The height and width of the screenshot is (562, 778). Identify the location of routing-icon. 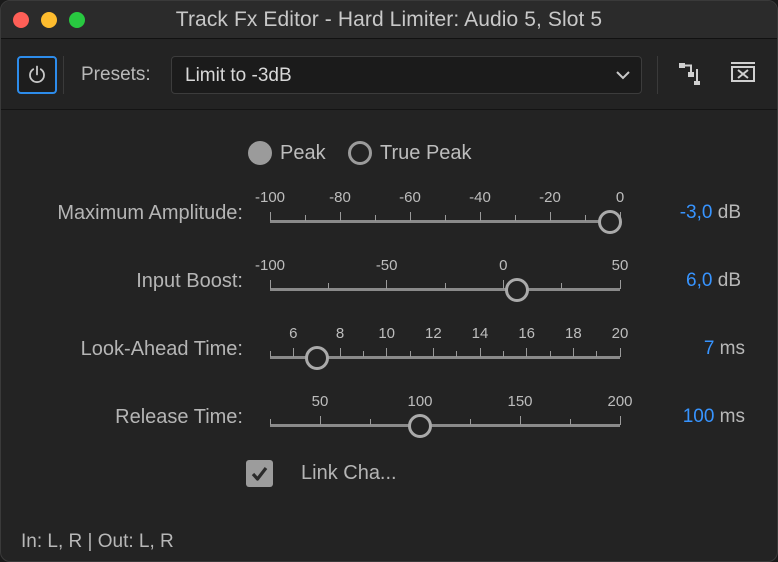
(691, 74).